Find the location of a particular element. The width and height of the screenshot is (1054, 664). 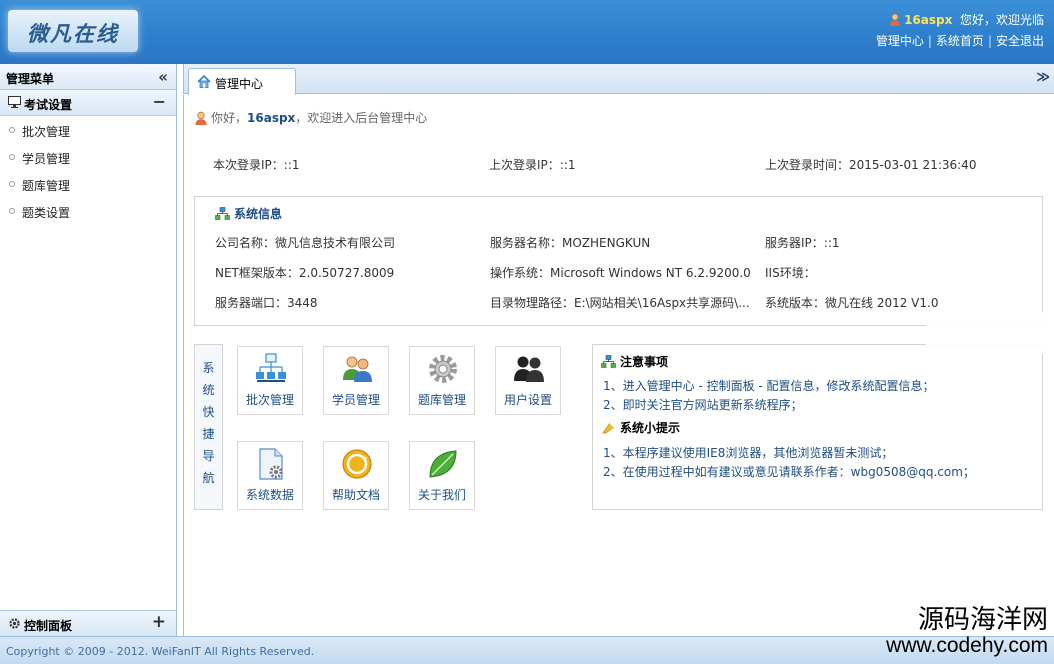

sidebar-item-label: 题库管理 is located at coordinates (46, 186).